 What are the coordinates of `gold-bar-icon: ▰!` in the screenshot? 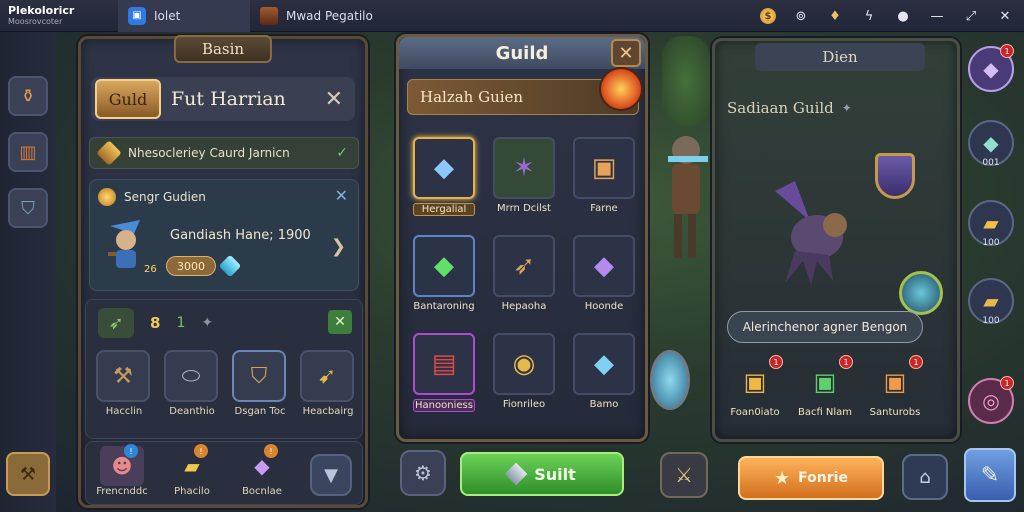 It's located at (192, 465).